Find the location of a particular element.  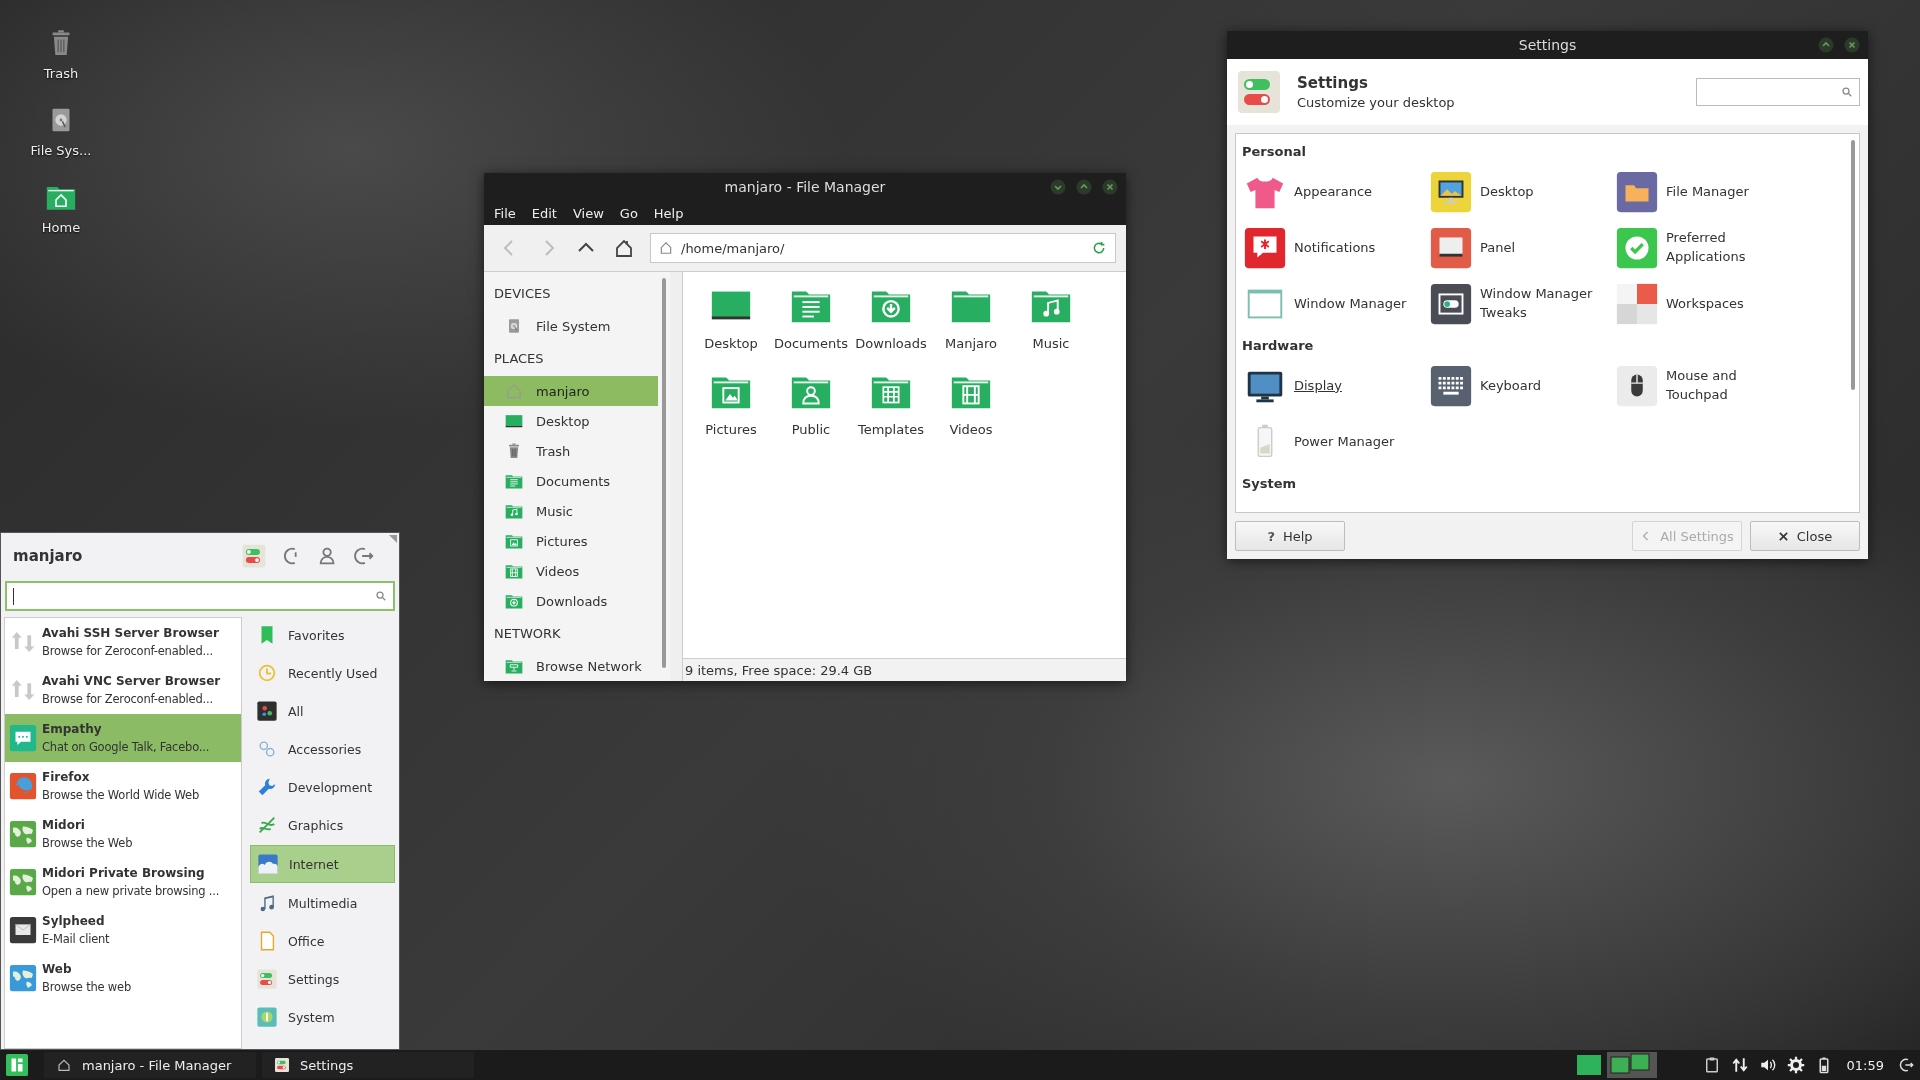

menu-item: Edit is located at coordinates (544, 213).